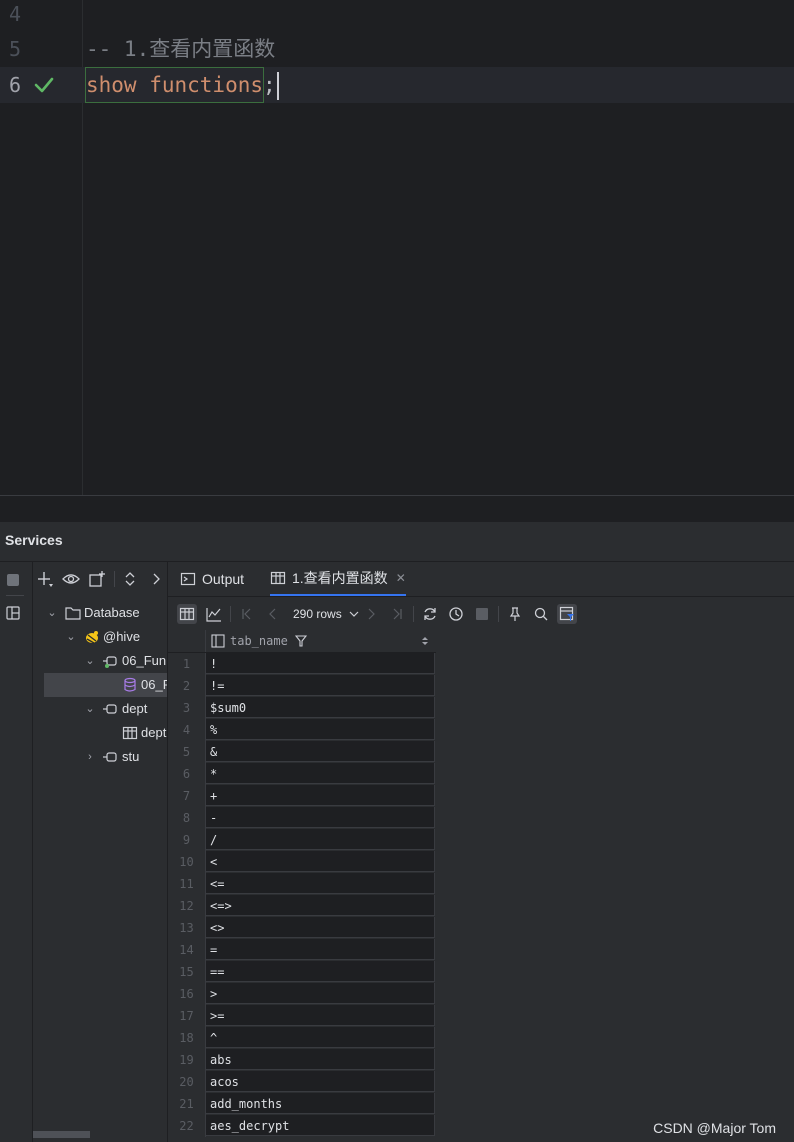 The width and height of the screenshot is (794, 1142). I want to click on expand-collapse-icon, so click(130, 579).